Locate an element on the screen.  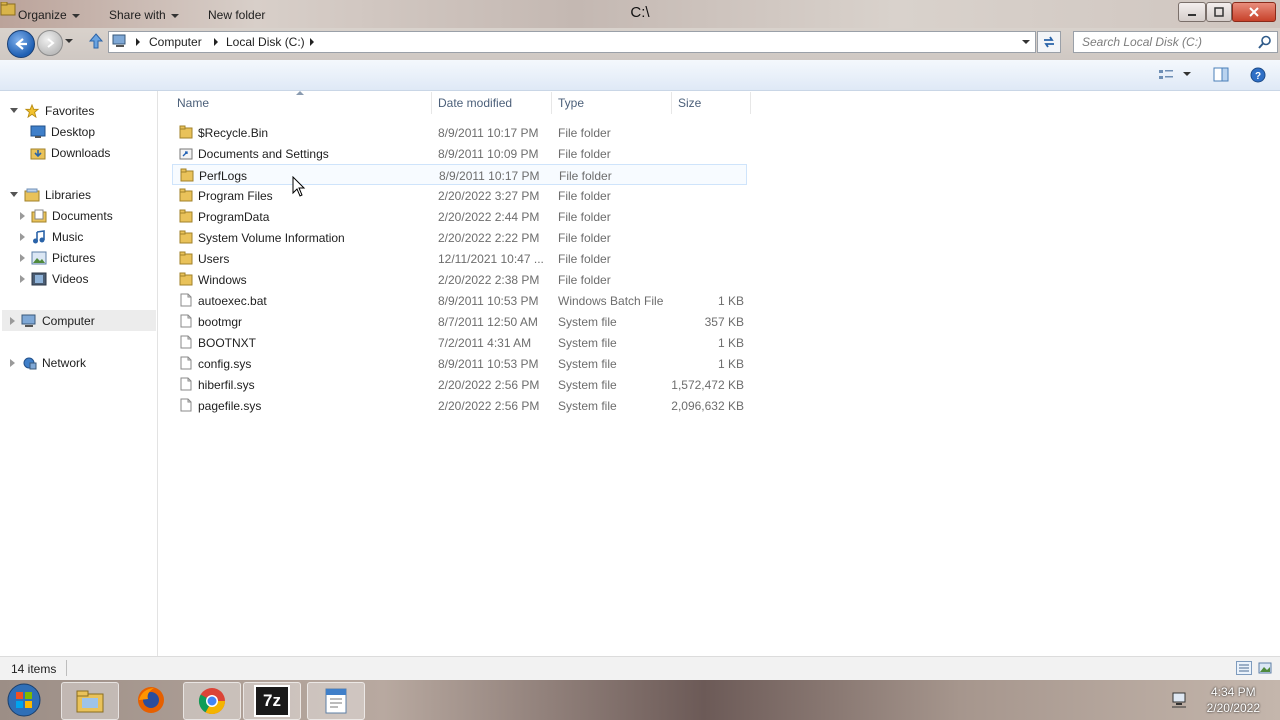
view-options-chevron-icon is located at coordinates (1187, 75).